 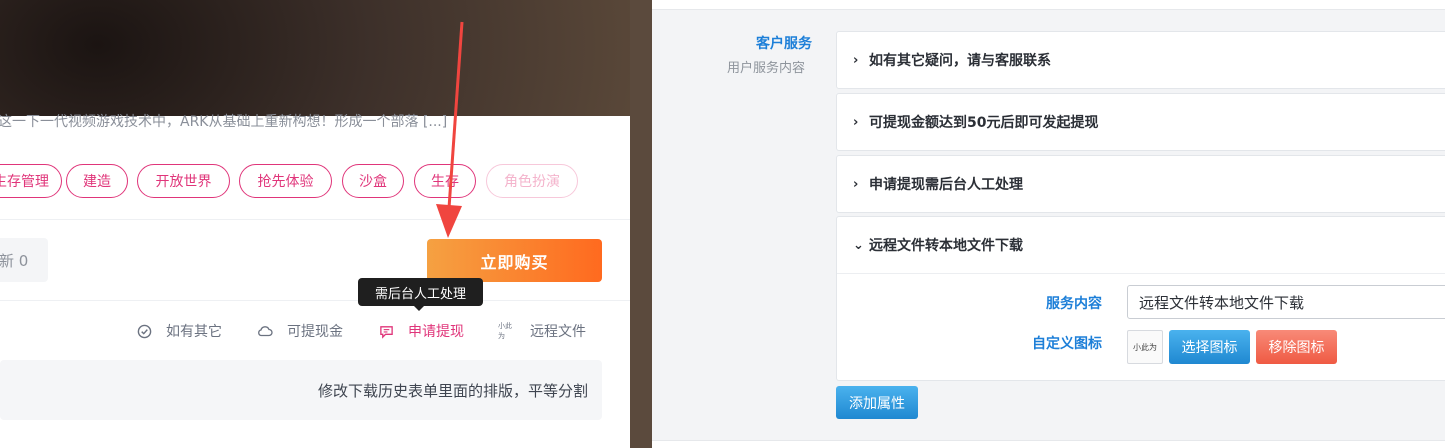 I want to click on next-section, so click(x=1048, y=444).